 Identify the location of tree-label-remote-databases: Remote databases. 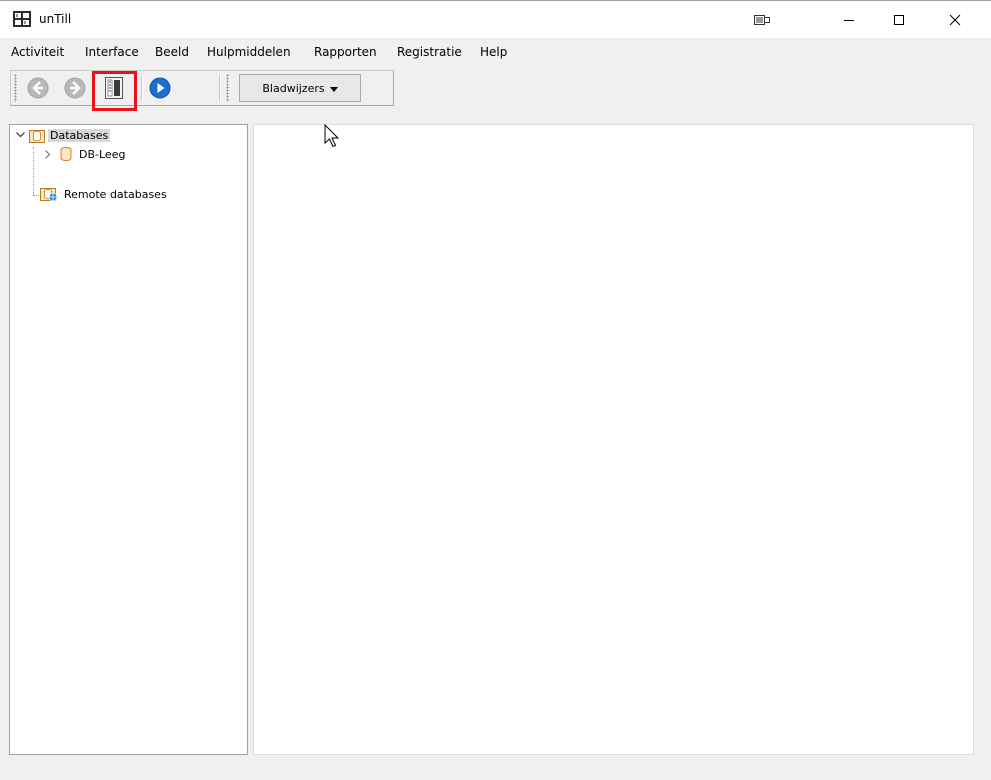
(115, 194).